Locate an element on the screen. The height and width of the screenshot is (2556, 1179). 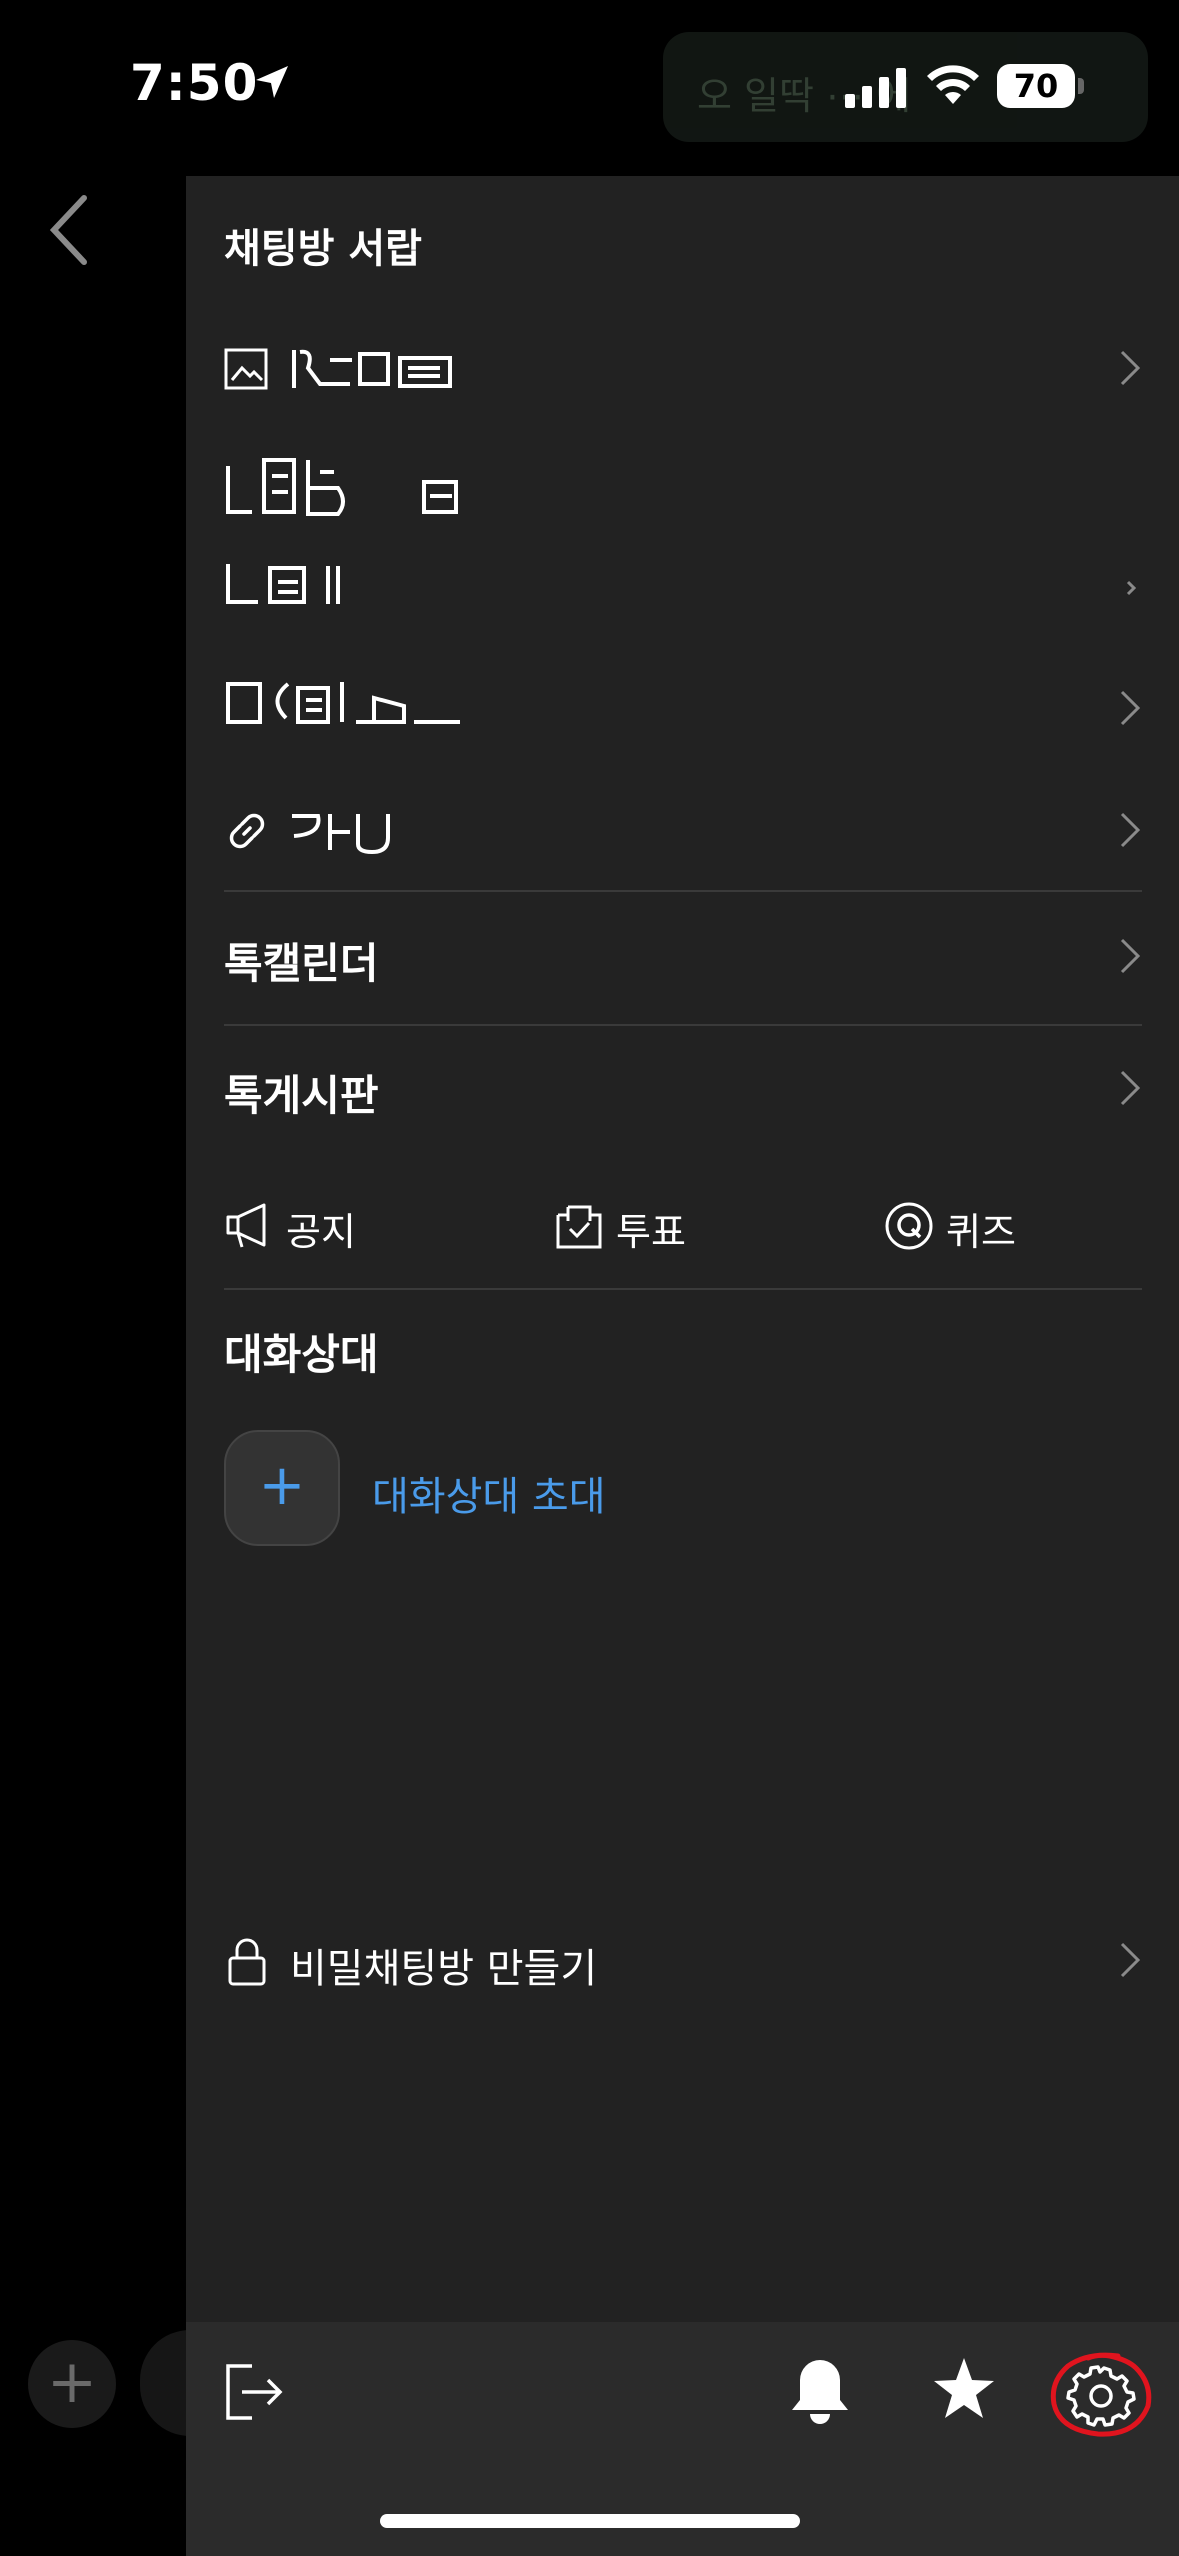
talk-calendar-label: 톡캘린더 is located at coordinates (301, 963).